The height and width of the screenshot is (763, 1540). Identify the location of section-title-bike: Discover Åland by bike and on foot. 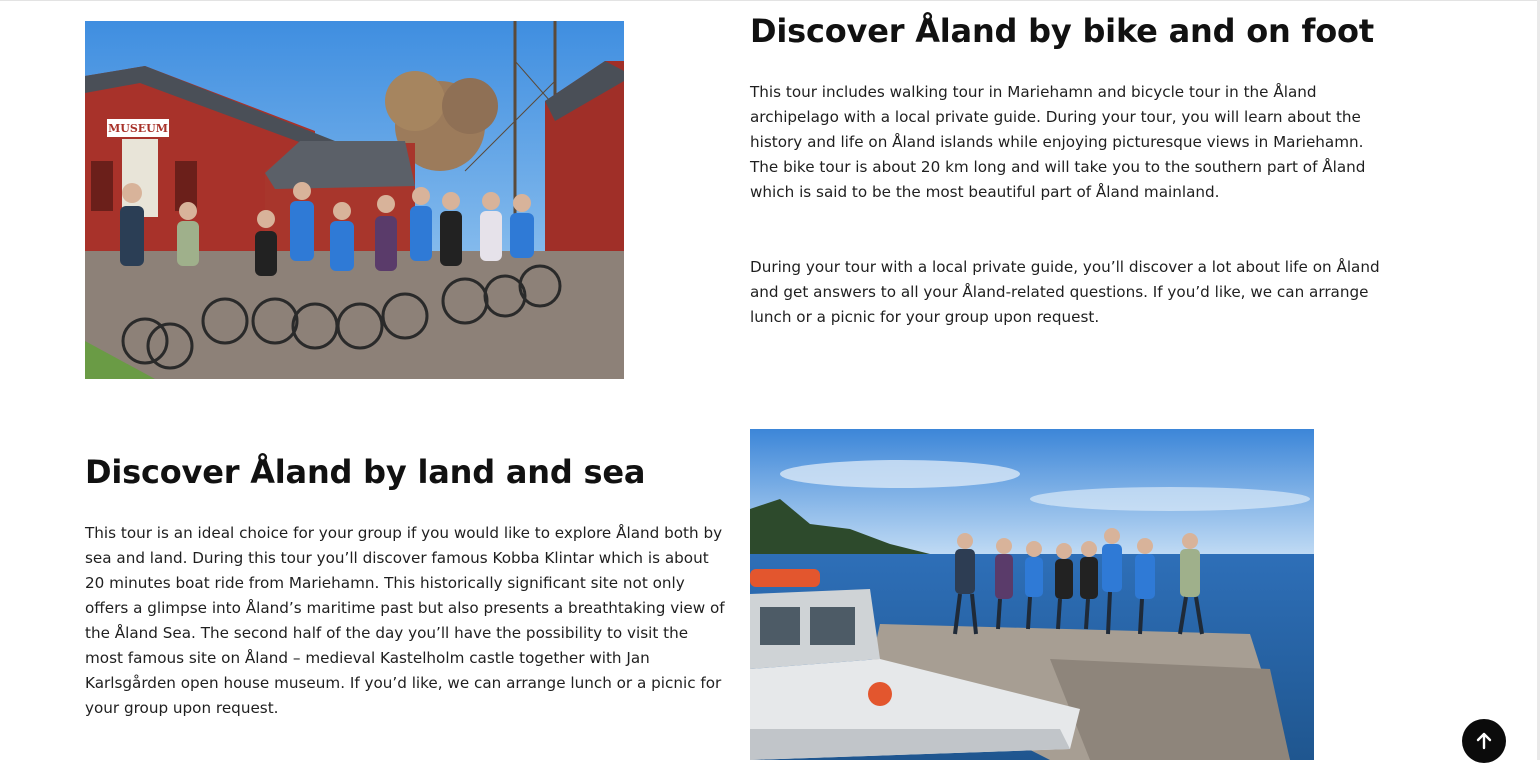
(1062, 31).